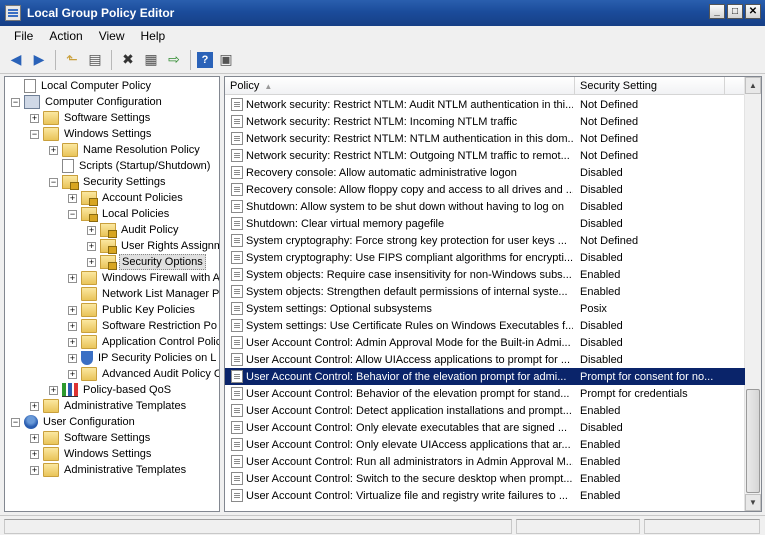 The image size is (765, 535). What do you see at coordinates (753, 502) in the screenshot?
I see `scroll-down-button: ▼` at bounding box center [753, 502].